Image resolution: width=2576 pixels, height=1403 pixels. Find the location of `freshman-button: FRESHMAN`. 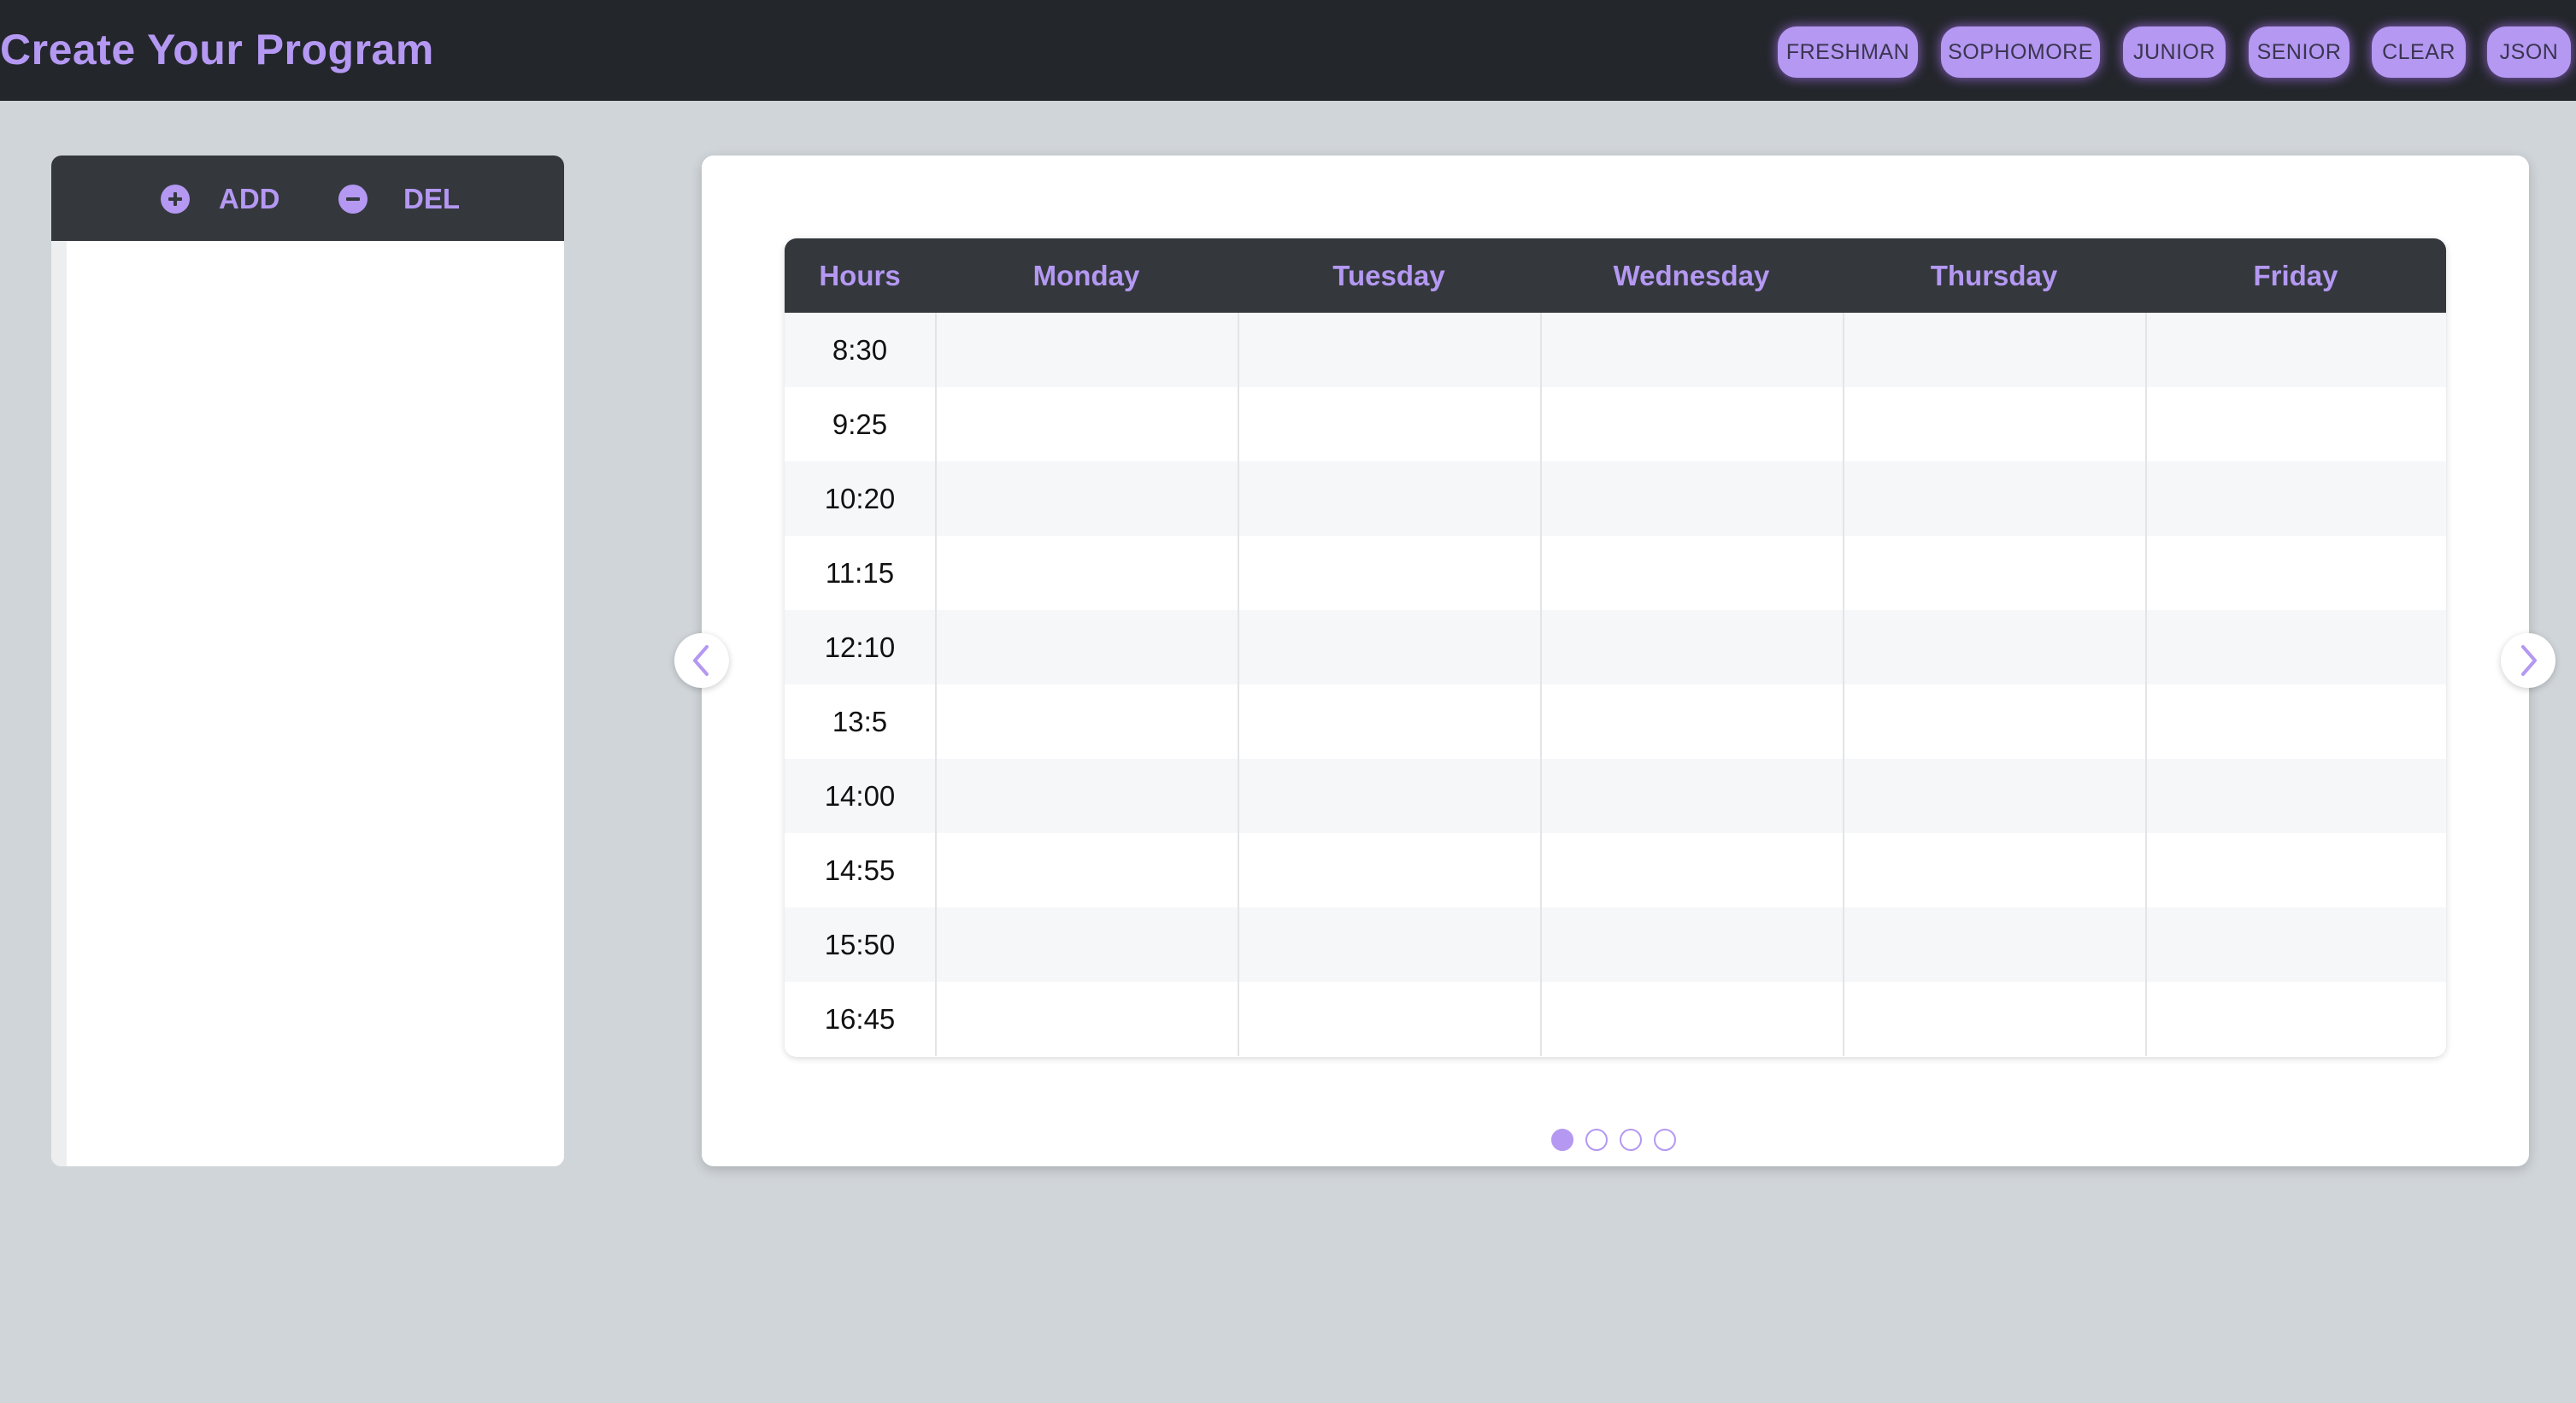

freshman-button: FRESHMAN is located at coordinates (1848, 52).